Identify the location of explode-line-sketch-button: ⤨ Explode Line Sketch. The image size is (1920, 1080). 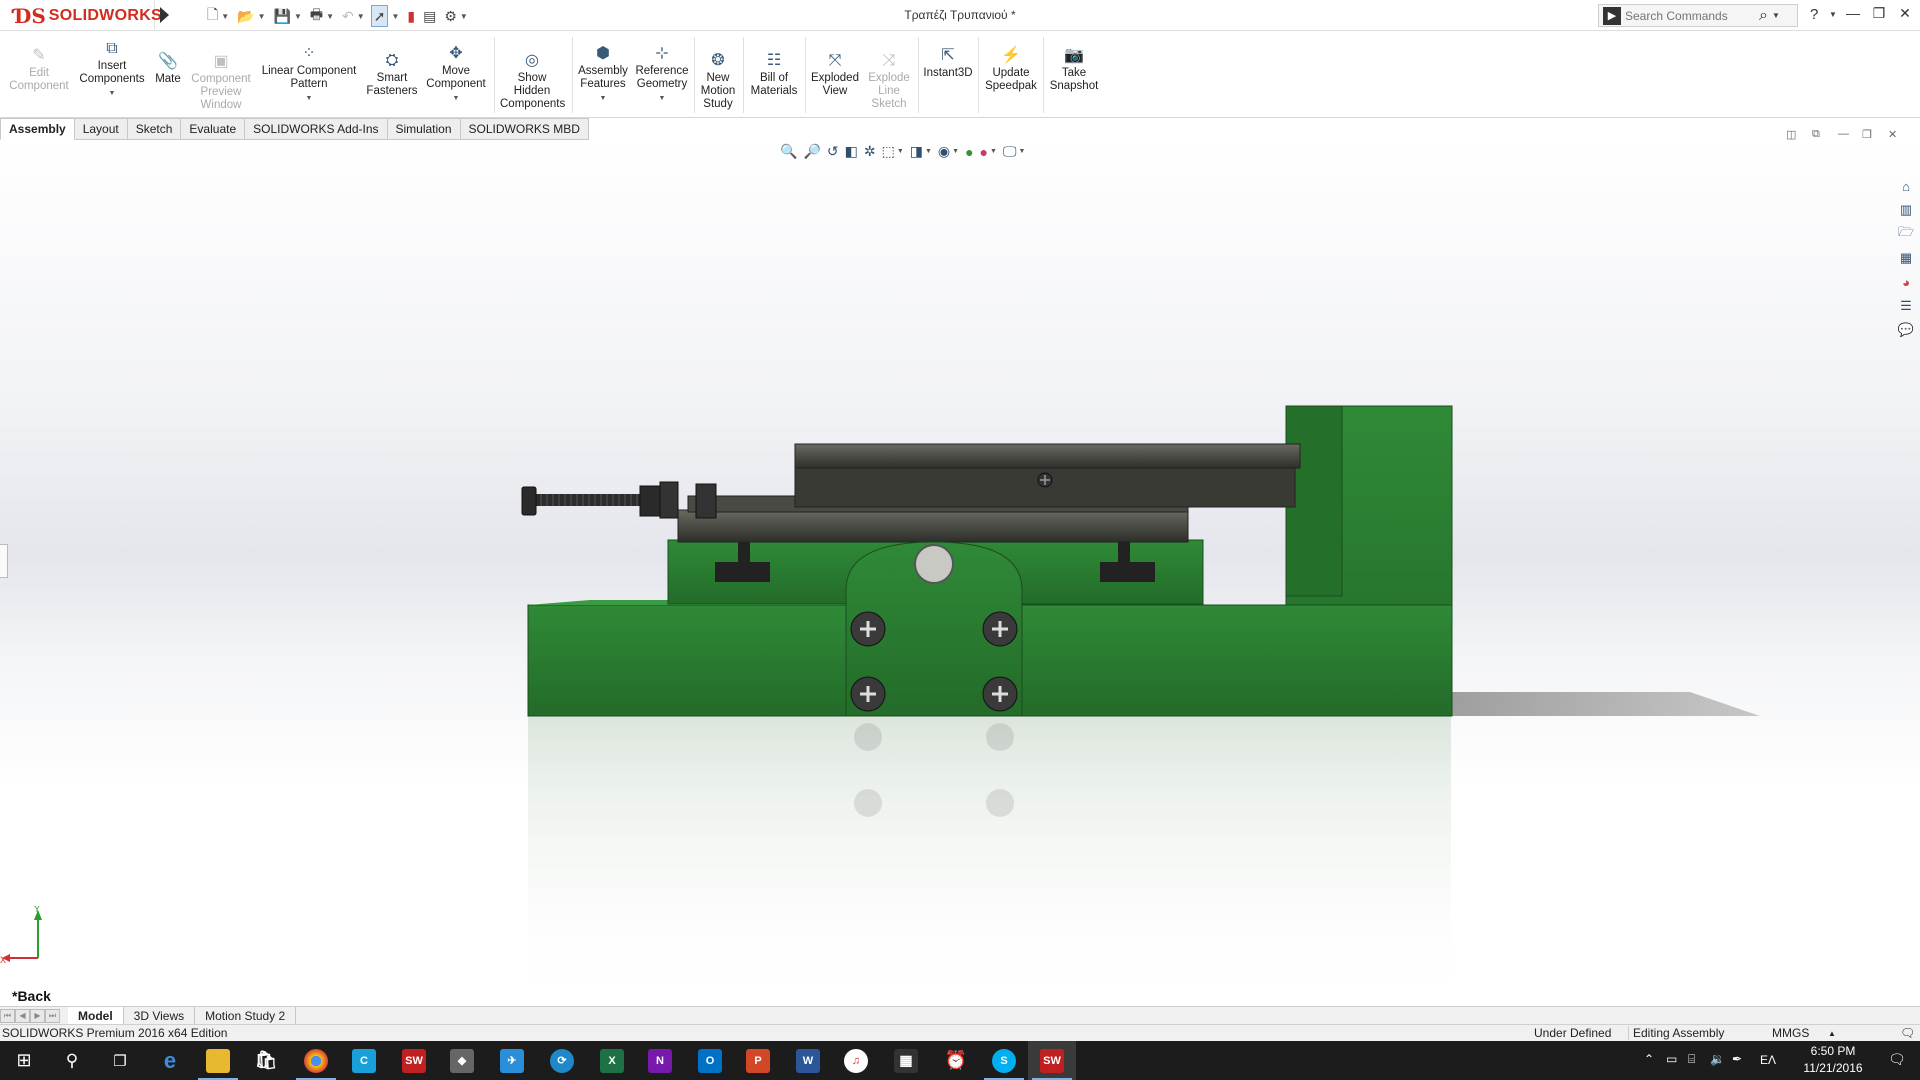
(889, 80).